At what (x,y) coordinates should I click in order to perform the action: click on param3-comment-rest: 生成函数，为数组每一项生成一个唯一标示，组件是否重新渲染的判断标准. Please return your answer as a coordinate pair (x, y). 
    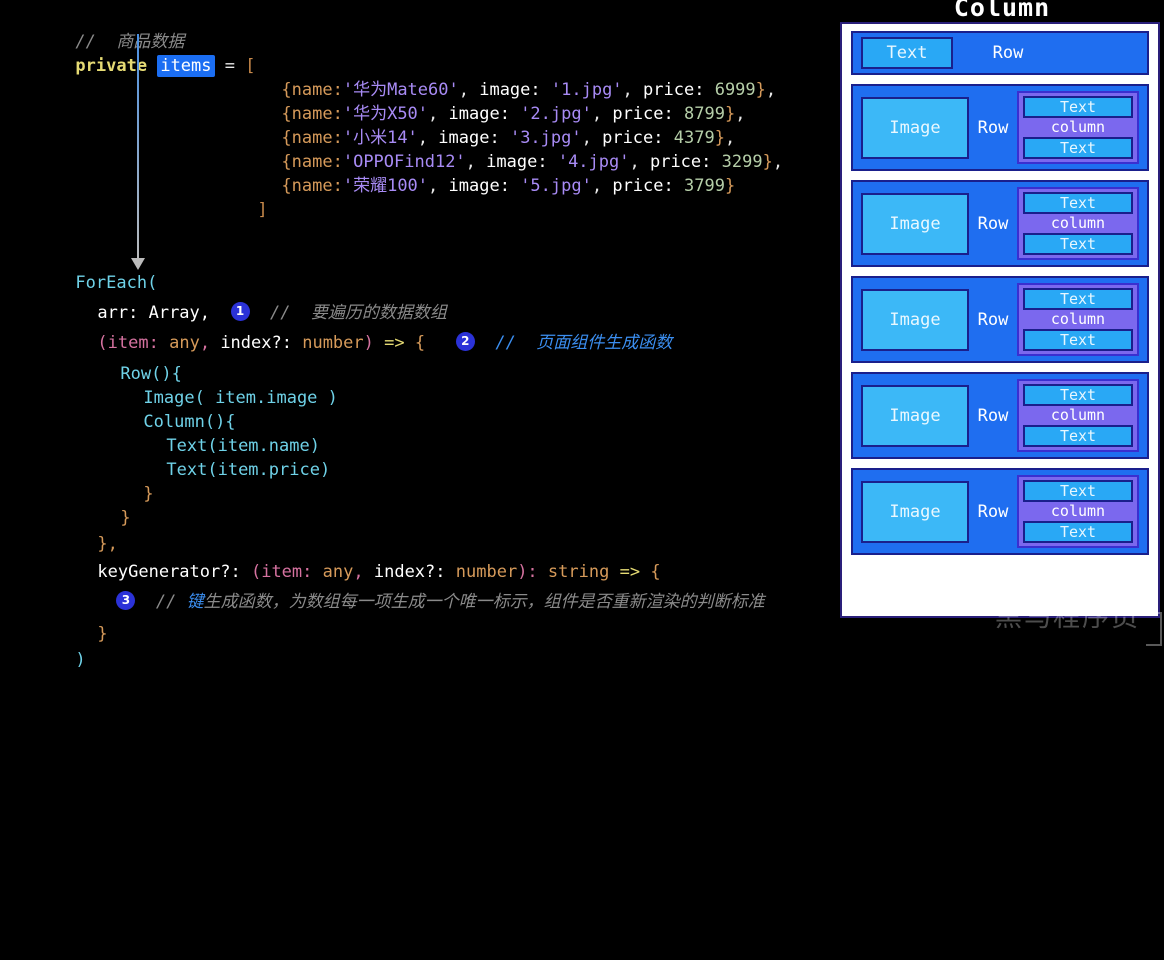
    Looking at the image, I should click on (484, 602).